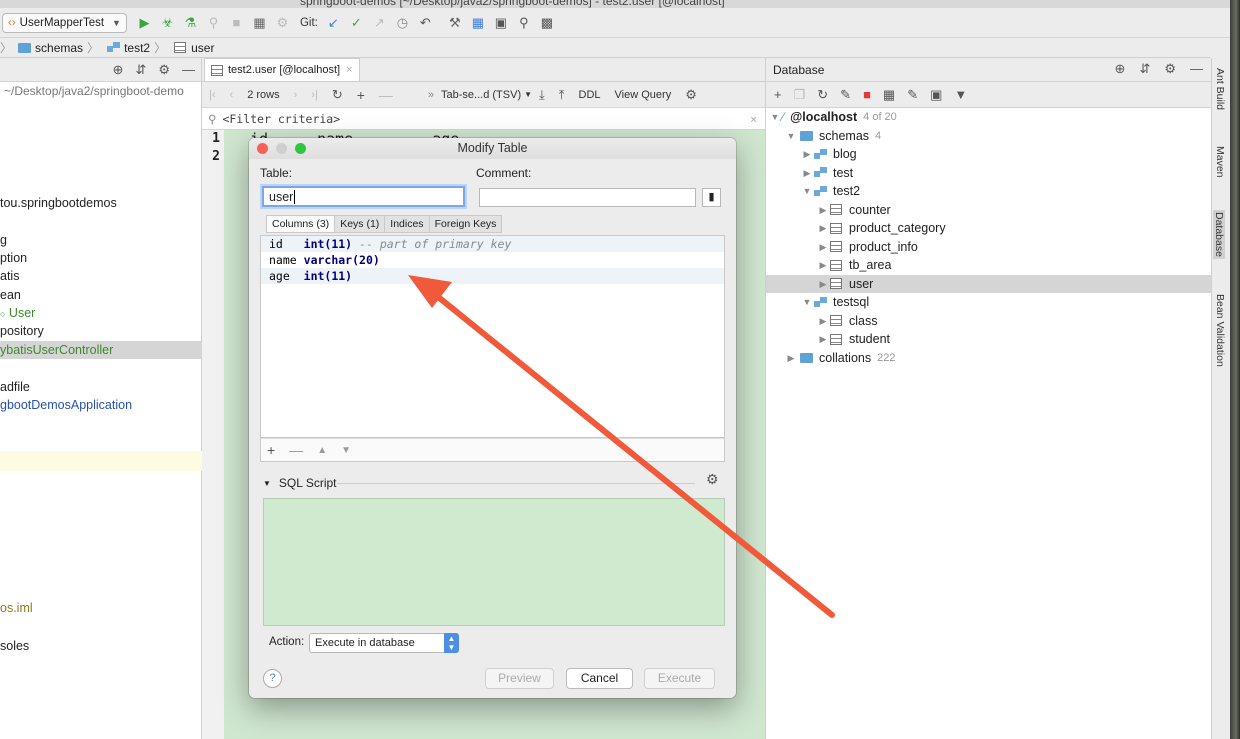  What do you see at coordinates (296, 95) in the screenshot?
I see `next-page-icon: ›` at bounding box center [296, 95].